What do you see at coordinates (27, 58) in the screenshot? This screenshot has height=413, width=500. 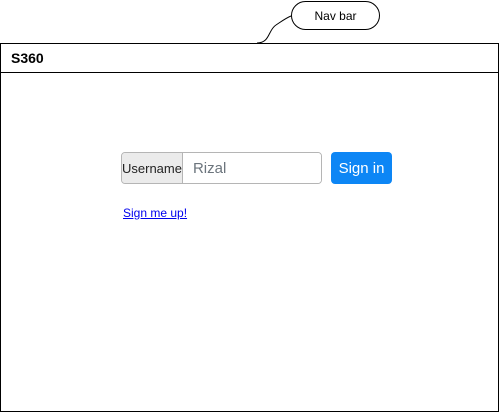 I see `brand-logo: S360` at bounding box center [27, 58].